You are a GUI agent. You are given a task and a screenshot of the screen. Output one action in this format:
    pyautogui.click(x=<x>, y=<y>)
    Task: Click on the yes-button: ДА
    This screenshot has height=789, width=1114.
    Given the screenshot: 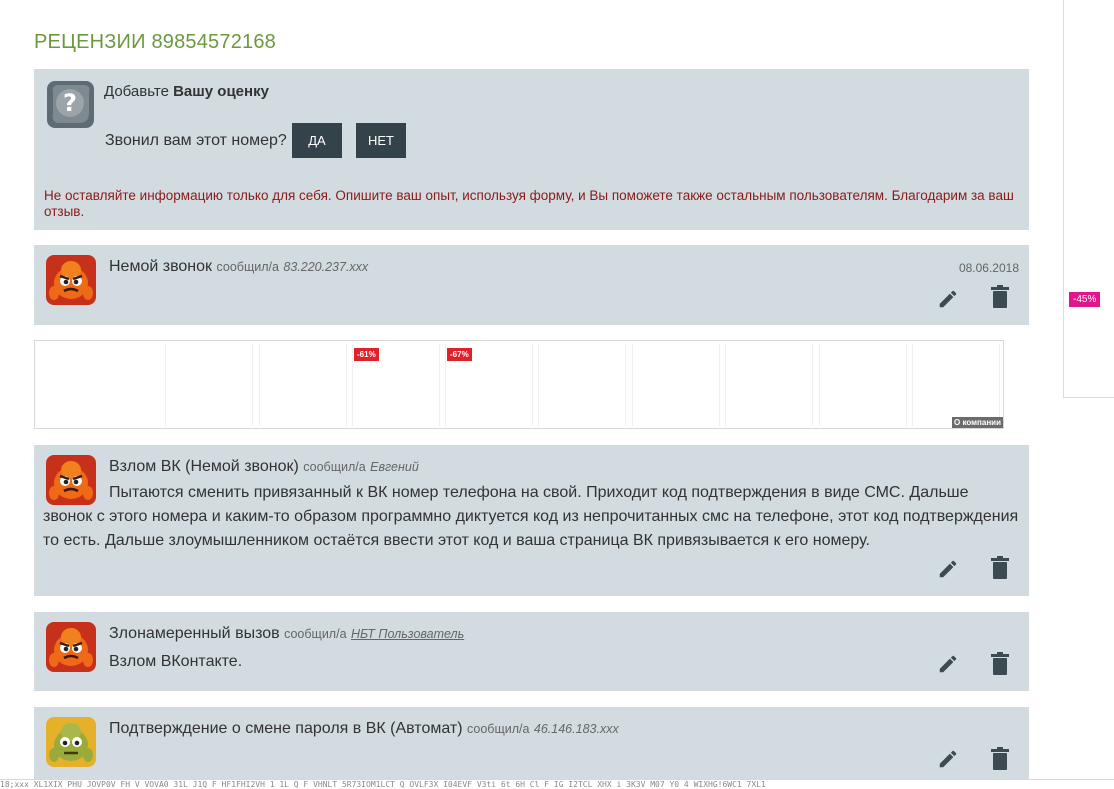 What is the action you would take?
    pyautogui.click(x=317, y=140)
    